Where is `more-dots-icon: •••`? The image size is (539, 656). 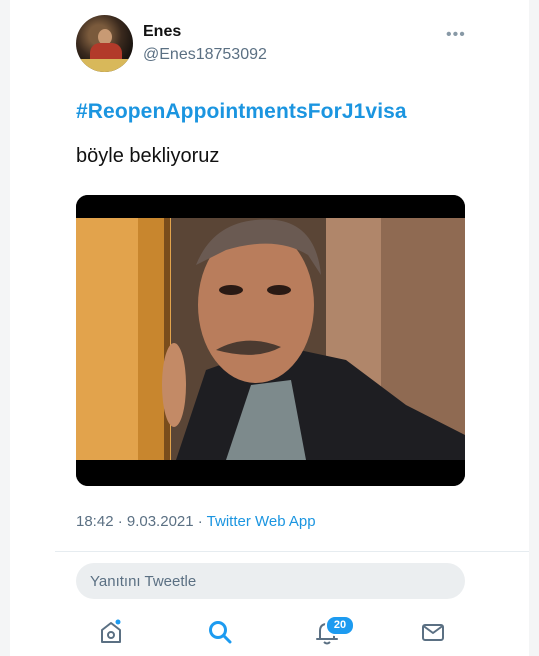
more-dots-icon: ••• is located at coordinates (456, 35).